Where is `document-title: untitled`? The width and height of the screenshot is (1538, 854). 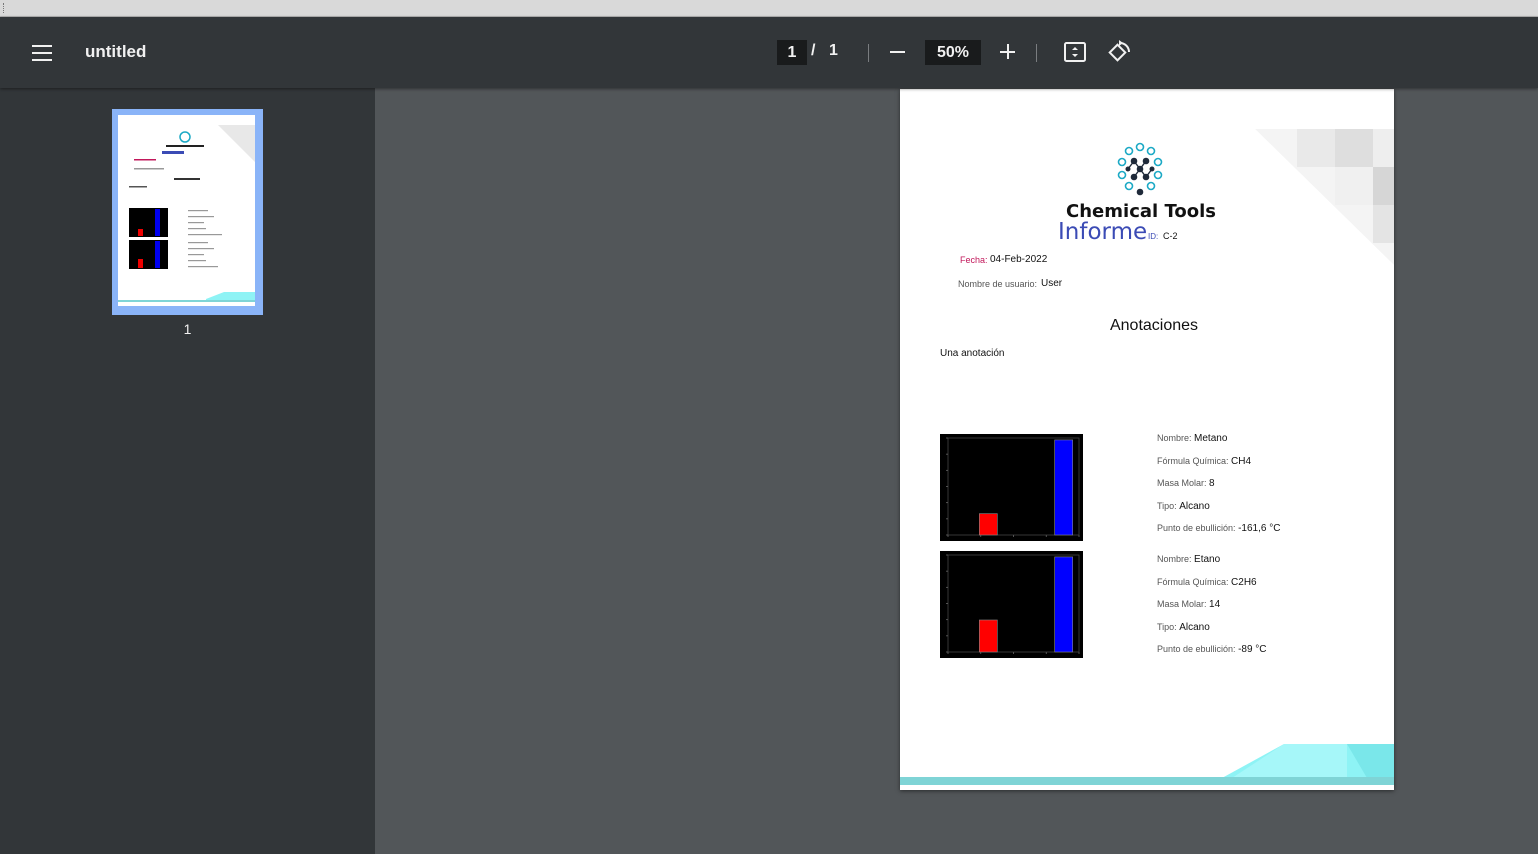
document-title: untitled is located at coordinates (116, 51).